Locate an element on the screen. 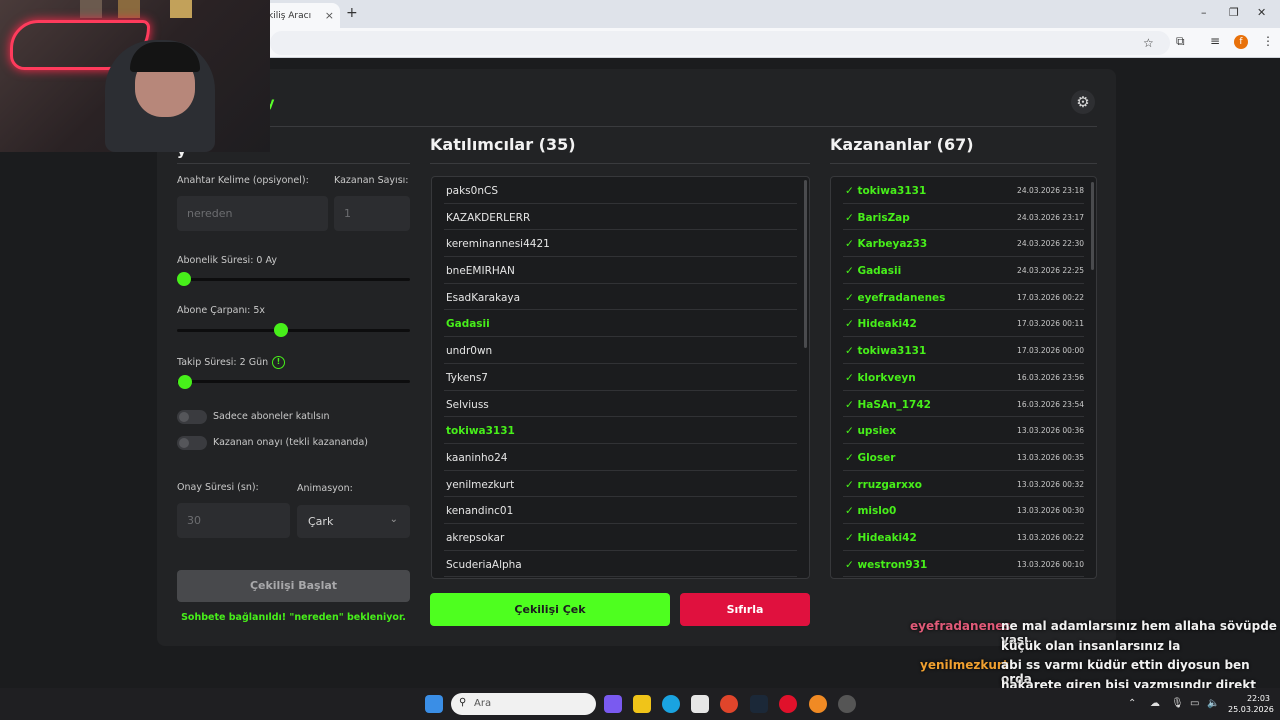 This screenshot has height=720, width=1280. winner-row: ✓ klorkveyn 16.03.2026 23:56 is located at coordinates (963, 377).